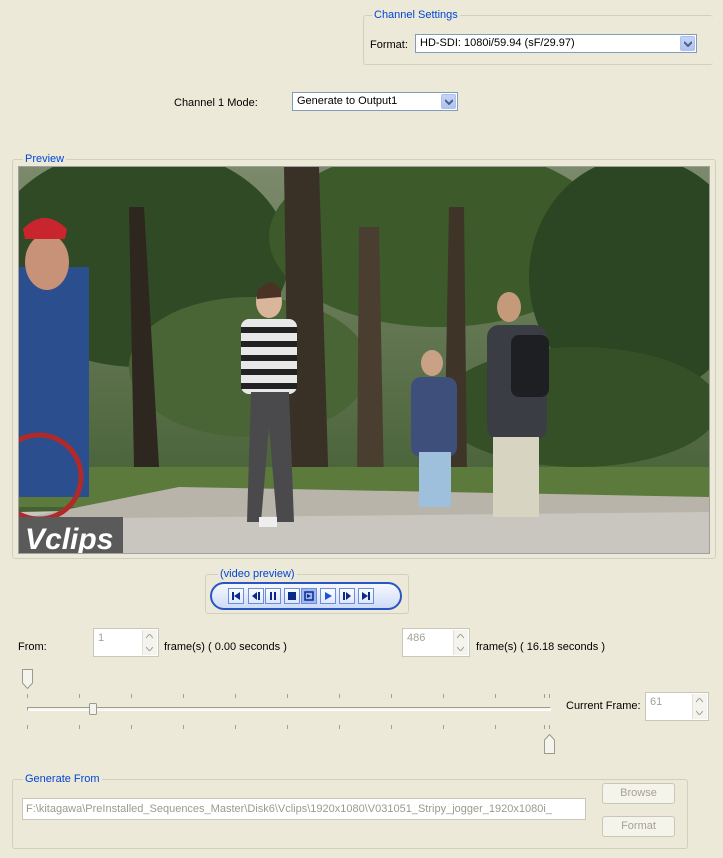 The height and width of the screenshot is (858, 723). Describe the element at coordinates (549, 743) in the screenshot. I see `range-end-thumb` at that location.